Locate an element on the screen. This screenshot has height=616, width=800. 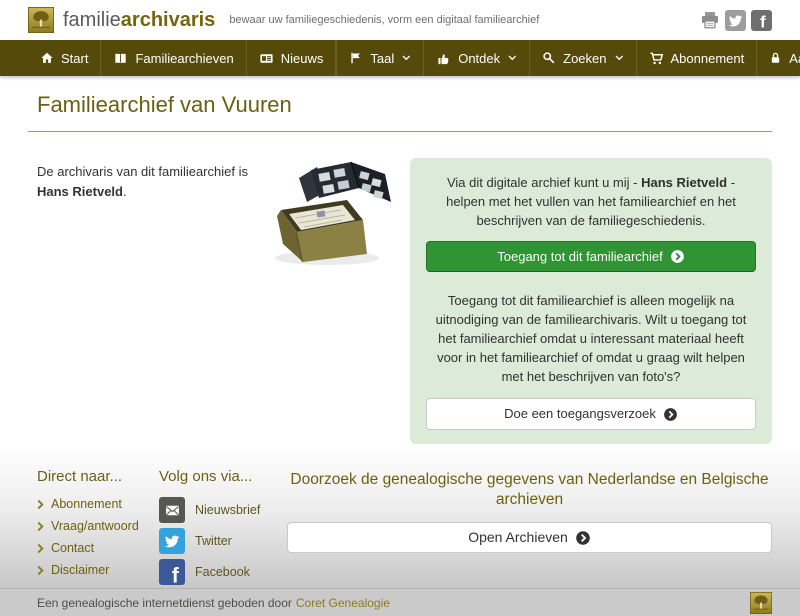
nav-item-start: Start is located at coordinates (65, 58).